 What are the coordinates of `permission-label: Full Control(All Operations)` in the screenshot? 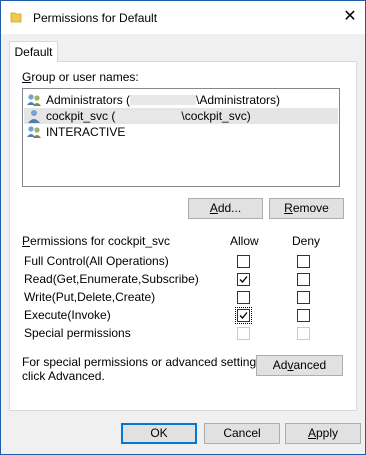 It's located at (96, 261).